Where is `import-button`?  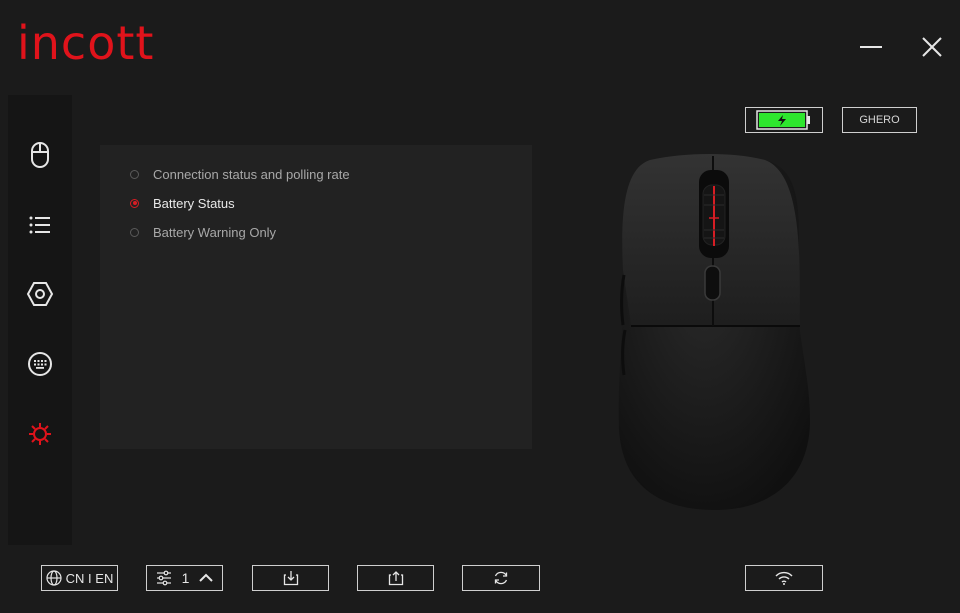 import-button is located at coordinates (290, 578).